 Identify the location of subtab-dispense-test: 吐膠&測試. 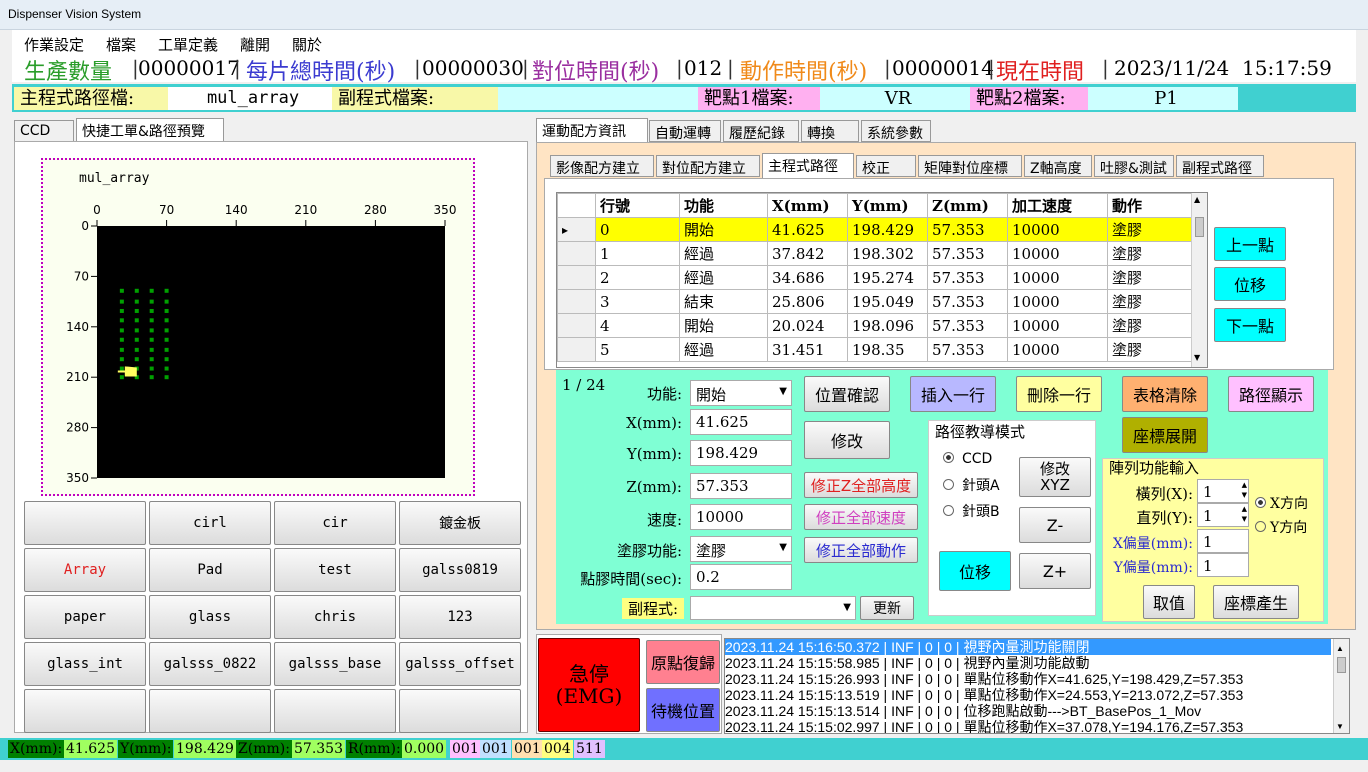
(1134, 166).